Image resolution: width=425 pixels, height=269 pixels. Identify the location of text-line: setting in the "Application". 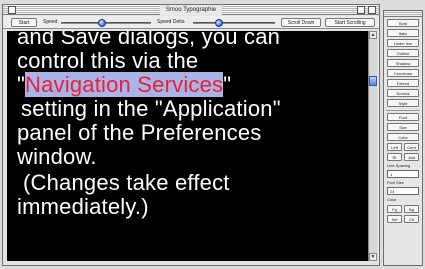
(151, 108).